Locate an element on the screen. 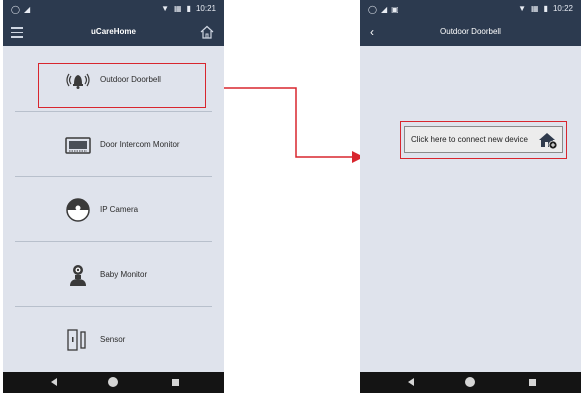  menu-item-label: Sensor is located at coordinates (113, 339).